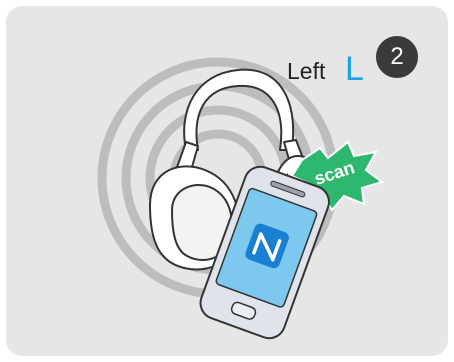 The height and width of the screenshot is (362, 454). What do you see at coordinates (306, 71) in the screenshot?
I see `side-label: Left` at bounding box center [306, 71].